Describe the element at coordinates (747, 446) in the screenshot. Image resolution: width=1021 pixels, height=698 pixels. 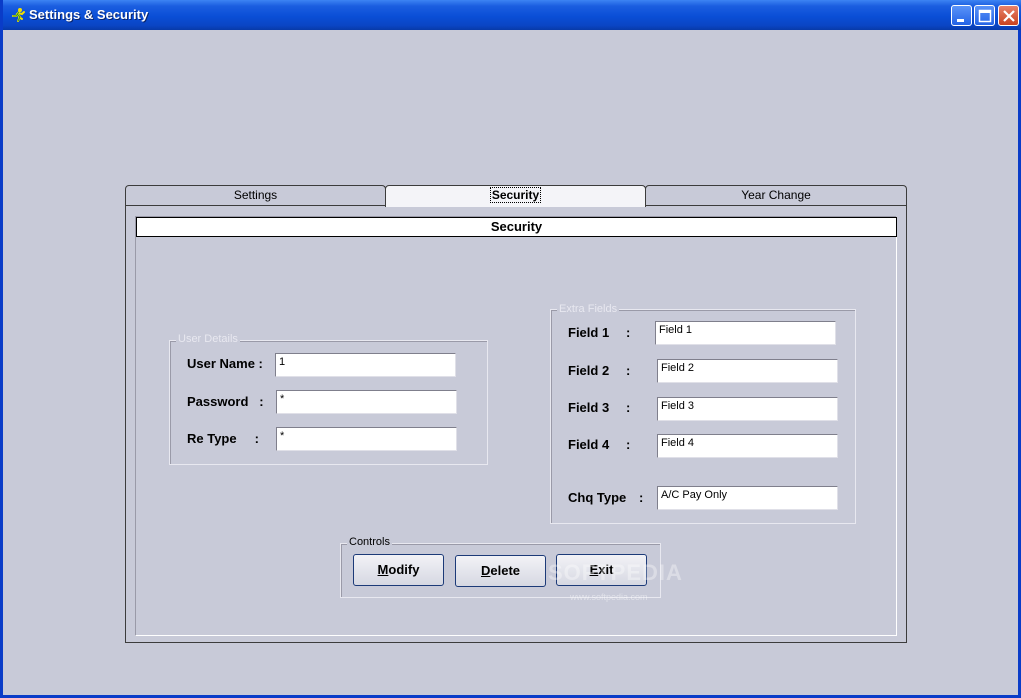
I see `field-4-input: Field 4` at that location.